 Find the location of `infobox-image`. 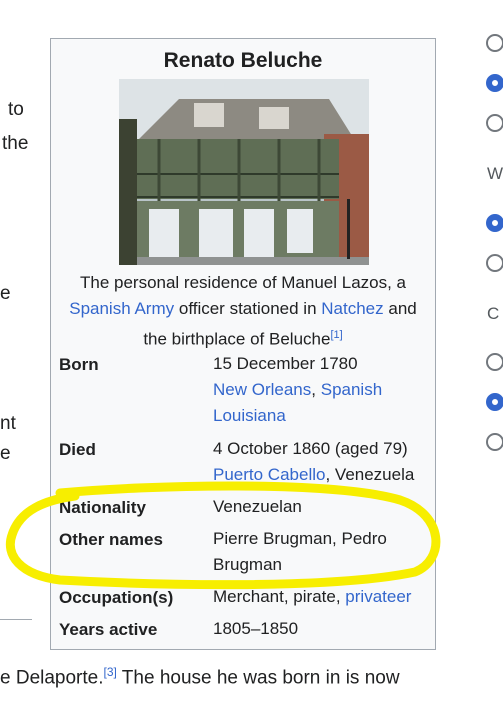

infobox-image is located at coordinates (244, 172).